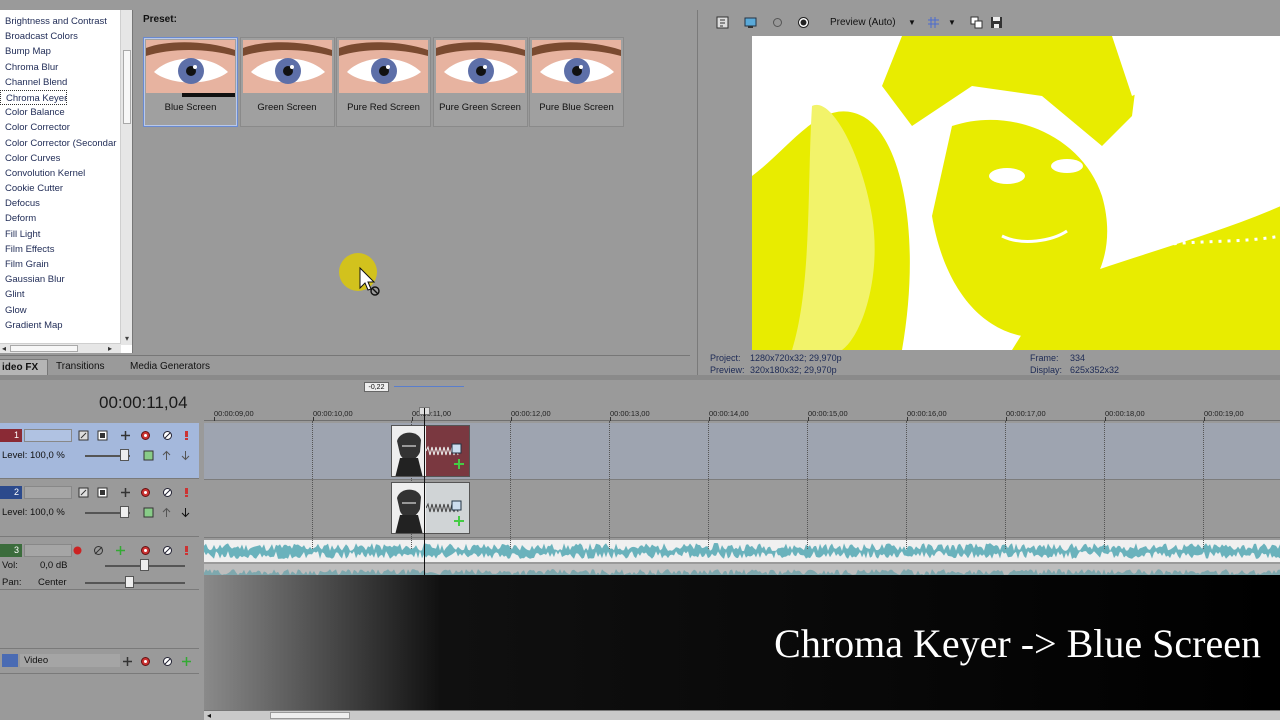 This screenshot has height=720, width=1280. What do you see at coordinates (66, 112) in the screenshot?
I see `fx-list-item: Color Balance` at bounding box center [66, 112].